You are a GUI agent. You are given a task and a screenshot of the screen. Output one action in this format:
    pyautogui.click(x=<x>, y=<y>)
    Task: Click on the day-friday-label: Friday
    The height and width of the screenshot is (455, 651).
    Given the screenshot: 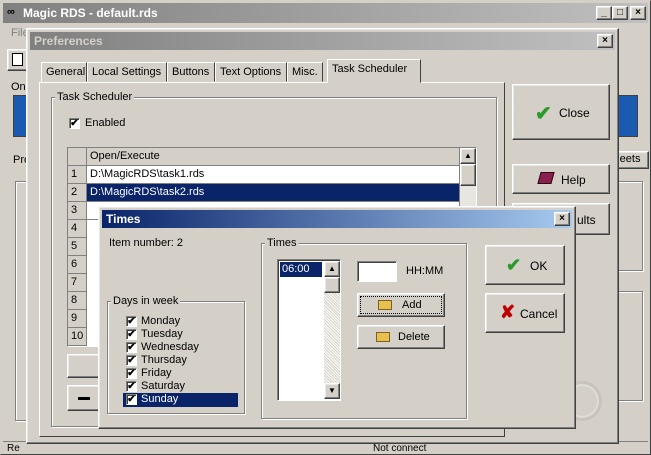 What is the action you would take?
    pyautogui.click(x=156, y=373)
    